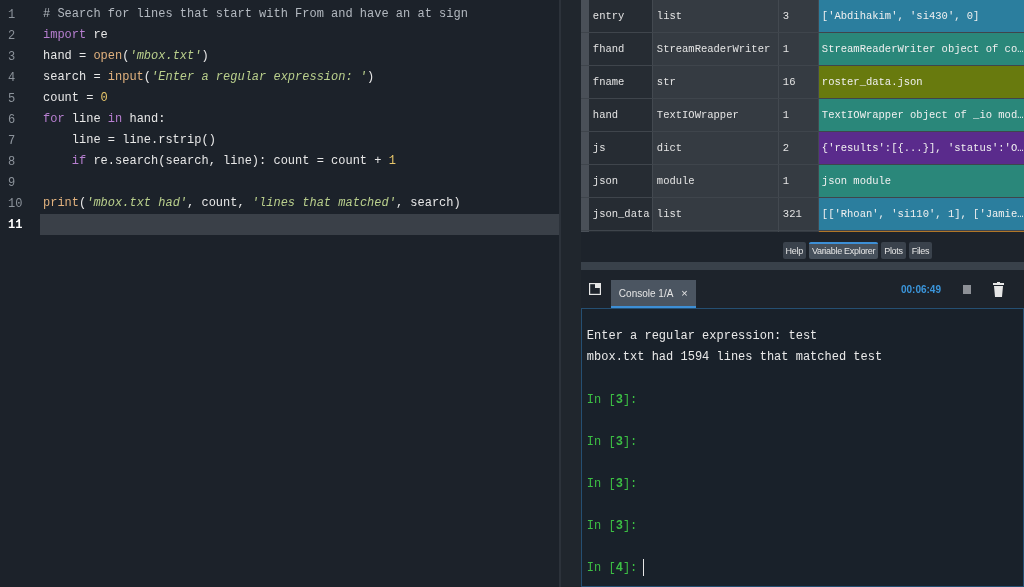 This screenshot has height=587, width=1024. What do you see at coordinates (12, 140) in the screenshot?
I see `line-number: 7` at bounding box center [12, 140].